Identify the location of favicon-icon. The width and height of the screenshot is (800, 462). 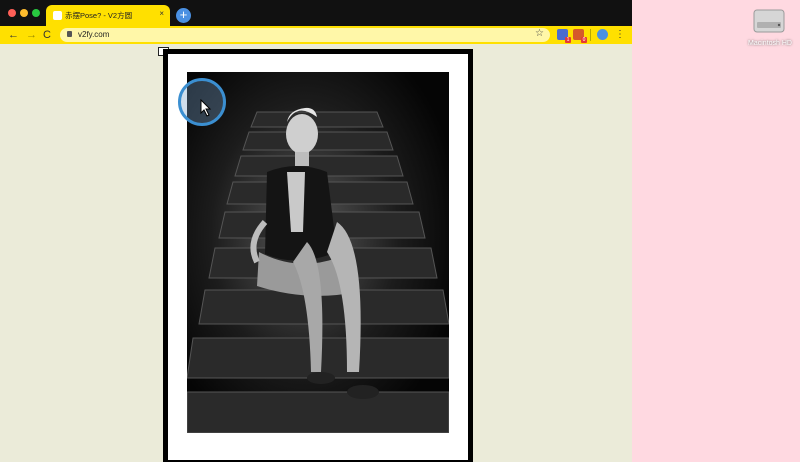
(57, 15).